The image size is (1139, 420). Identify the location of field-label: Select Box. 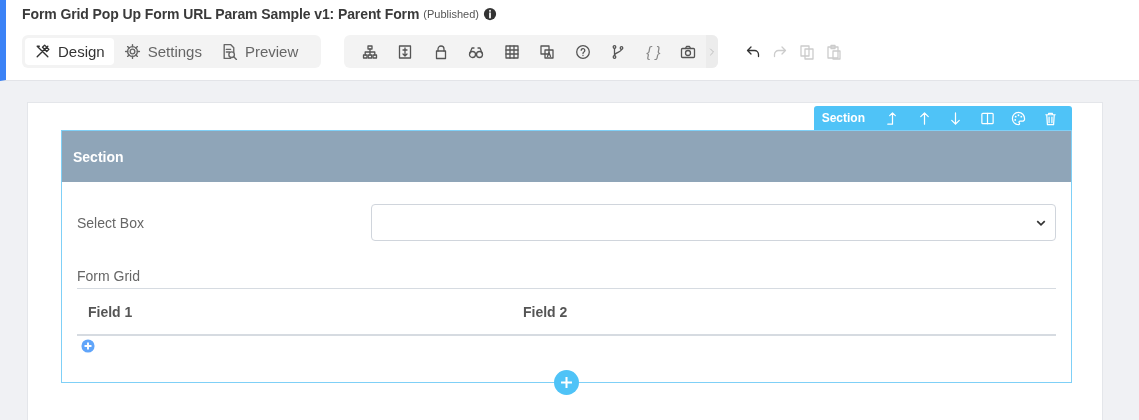
(111, 222).